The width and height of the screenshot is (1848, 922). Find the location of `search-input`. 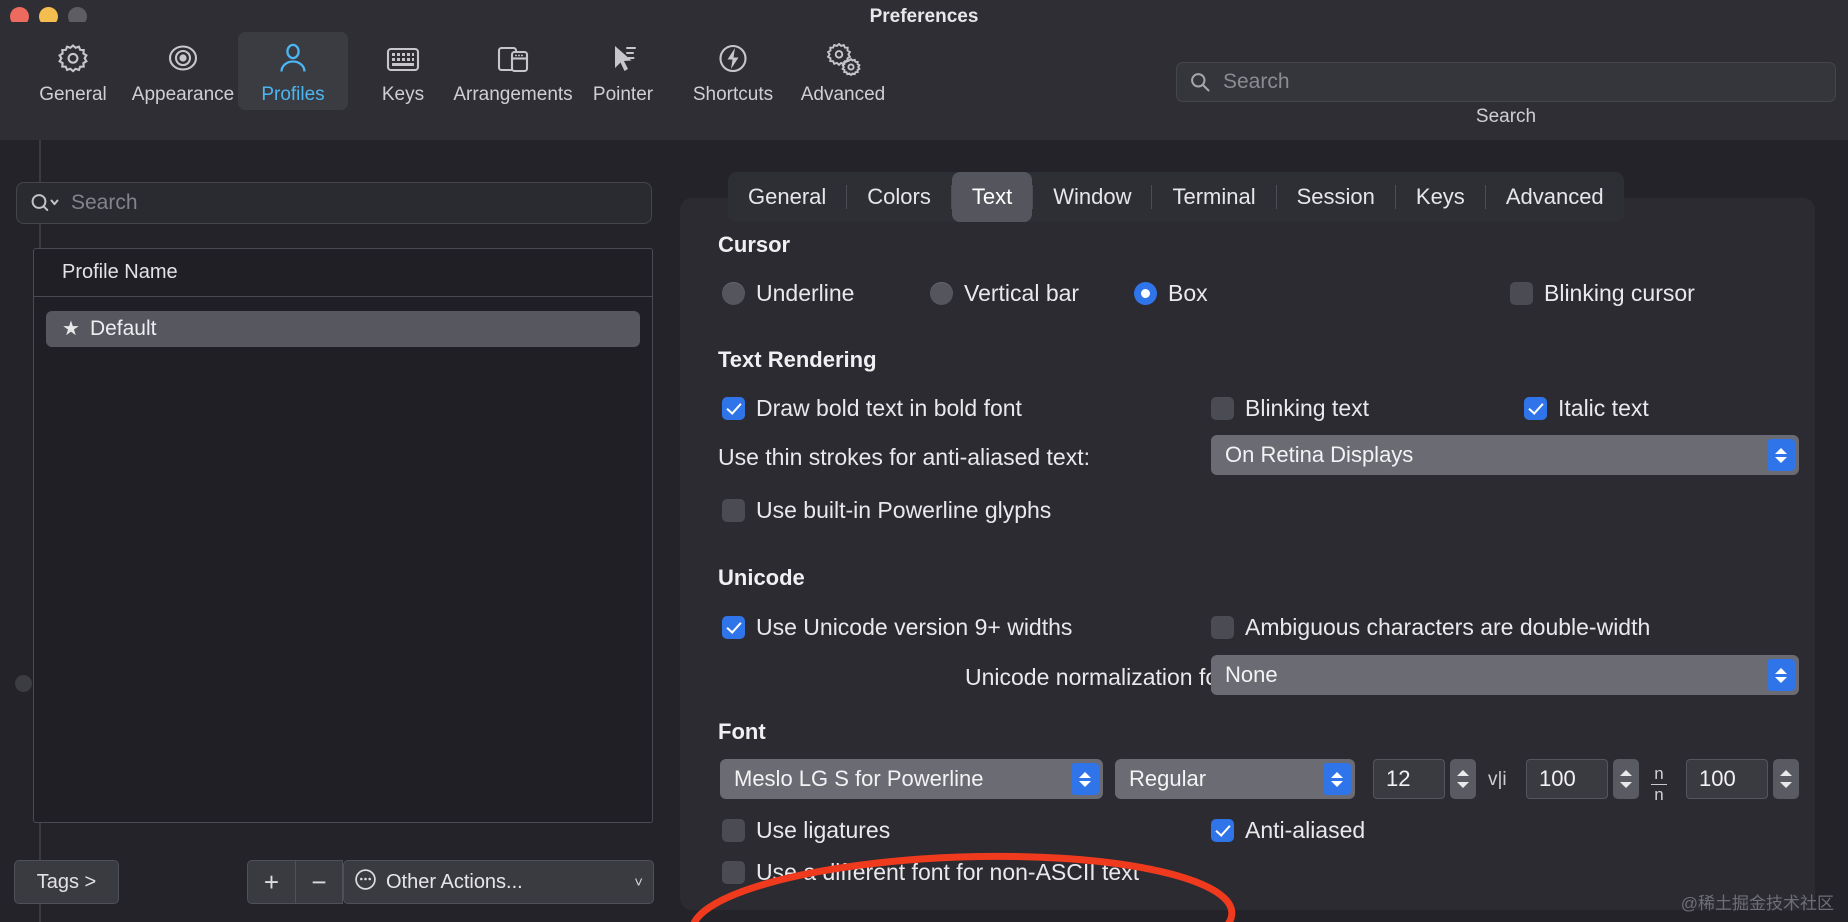

search-input is located at coordinates (1523, 82).